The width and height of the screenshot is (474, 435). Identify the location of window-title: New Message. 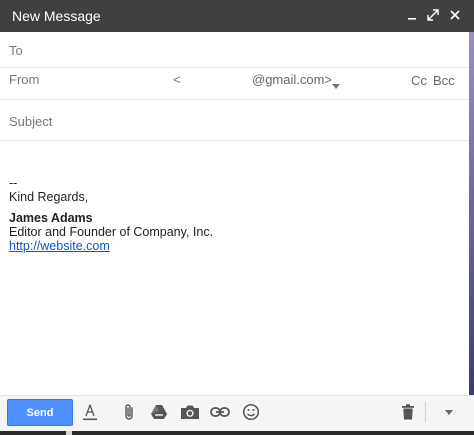
(56, 16).